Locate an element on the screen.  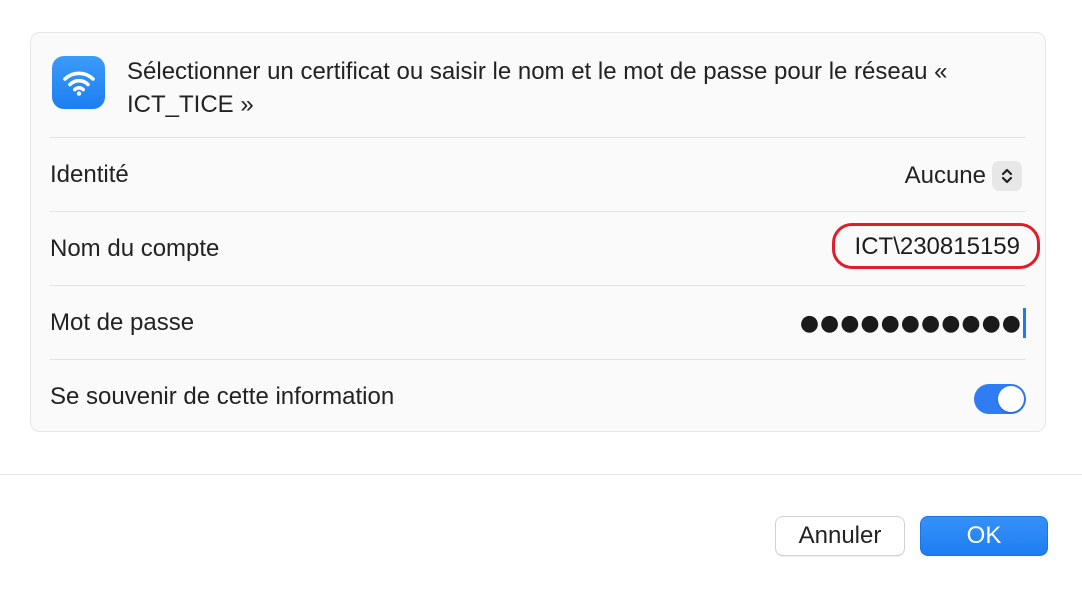
text-caret is located at coordinates (1024, 323).